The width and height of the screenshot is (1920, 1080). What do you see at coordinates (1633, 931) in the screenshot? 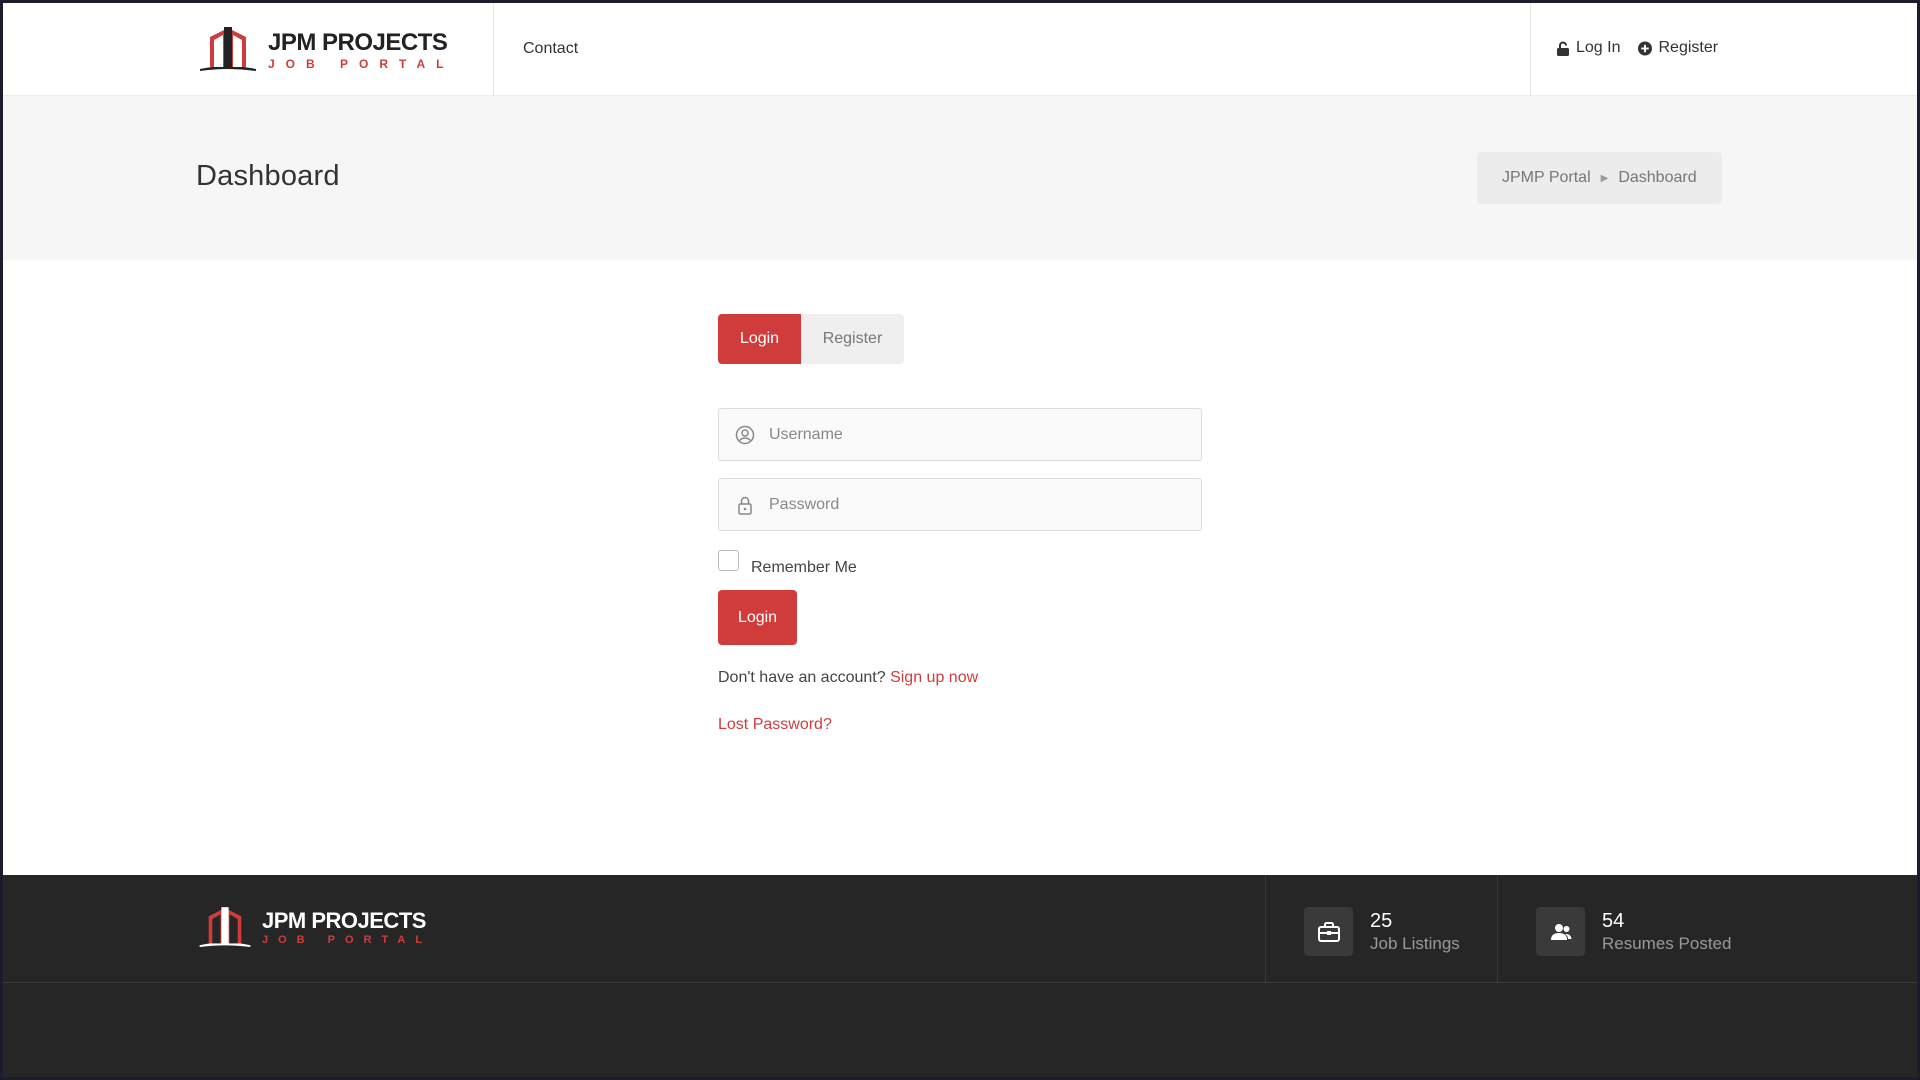
I see `stat-resumes-posted: 54 Resumes Posted` at bounding box center [1633, 931].